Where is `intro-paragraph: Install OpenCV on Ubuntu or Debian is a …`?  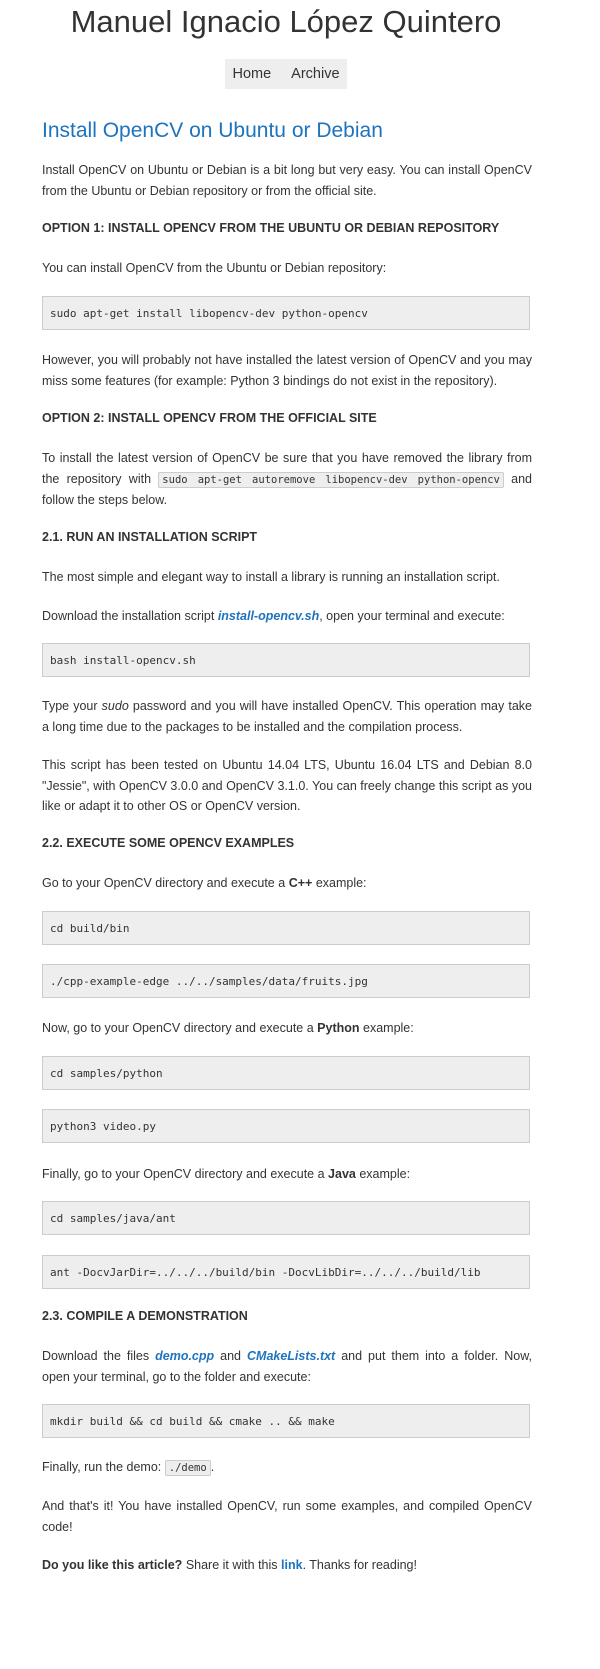 intro-paragraph: Install OpenCV on Ubuntu or Debian is a … is located at coordinates (287, 180).